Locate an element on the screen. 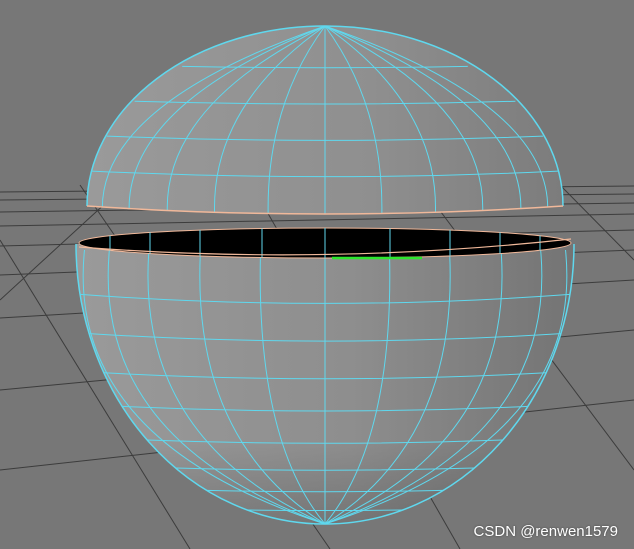  watermark-text: CSDN @renwen1579 is located at coordinates (545, 531).